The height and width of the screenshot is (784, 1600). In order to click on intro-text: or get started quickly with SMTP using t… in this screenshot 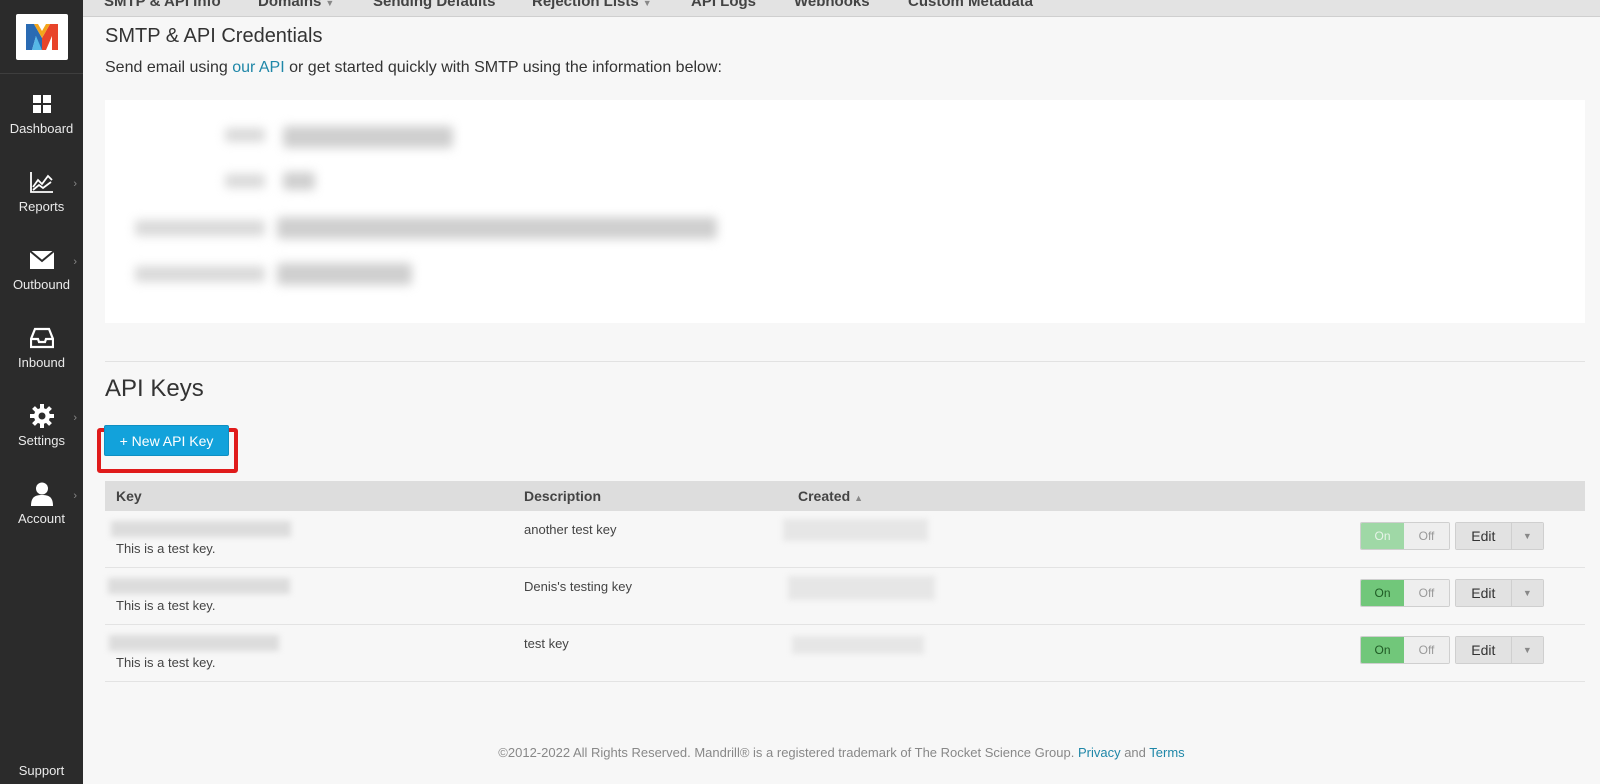, I will do `click(503, 67)`.